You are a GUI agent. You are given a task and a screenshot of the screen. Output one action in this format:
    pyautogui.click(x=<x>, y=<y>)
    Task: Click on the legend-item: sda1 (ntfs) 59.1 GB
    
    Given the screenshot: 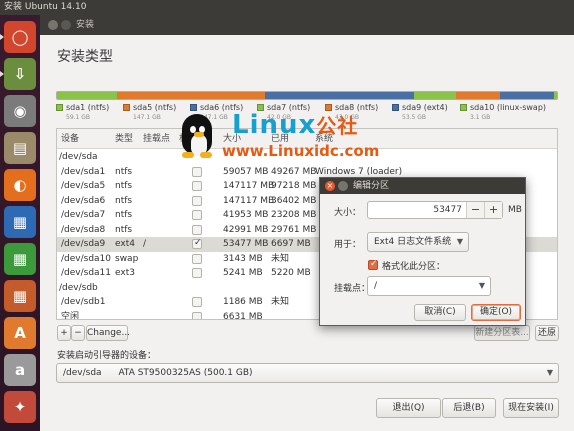 What is the action you would take?
    pyautogui.click(x=83, y=112)
    